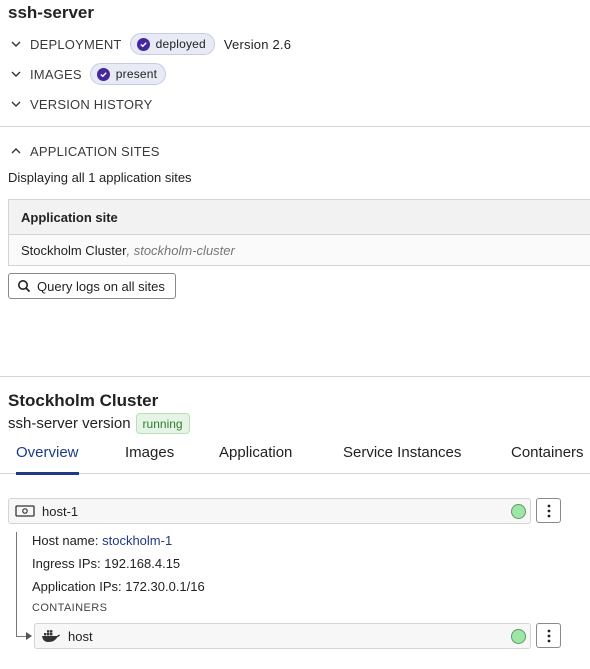 The width and height of the screenshot is (590, 669). I want to click on tab-overview: Overview, so click(47, 459).